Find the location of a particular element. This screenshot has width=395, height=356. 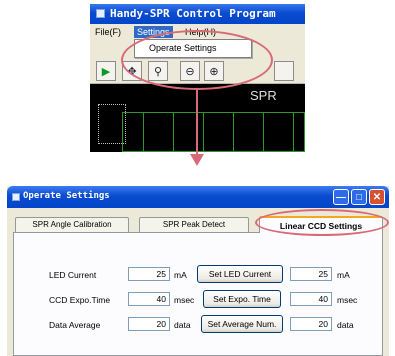

expo-time-set-field: 40 is located at coordinates (311, 299).